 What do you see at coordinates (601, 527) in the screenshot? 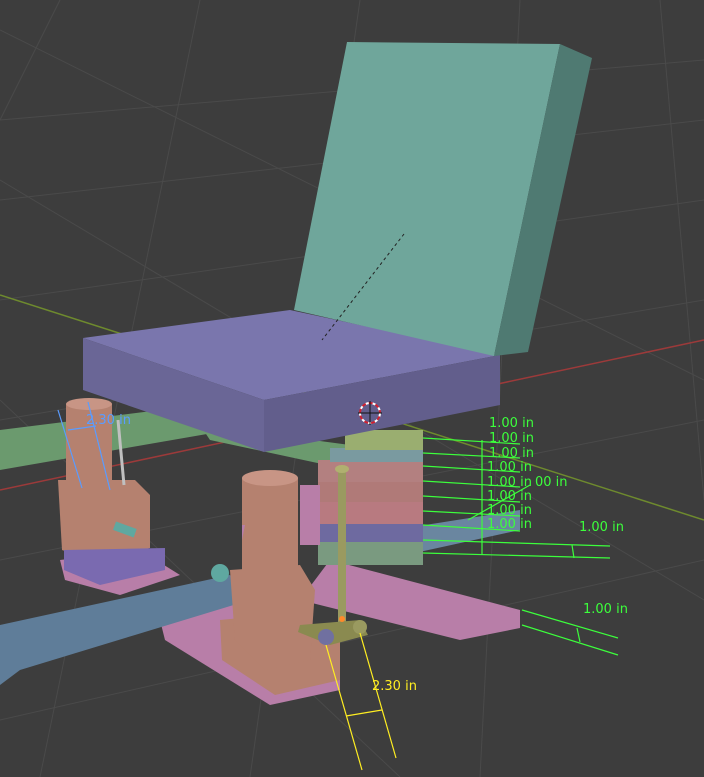
I see `dim-label-9: 1.00 in` at bounding box center [601, 527].